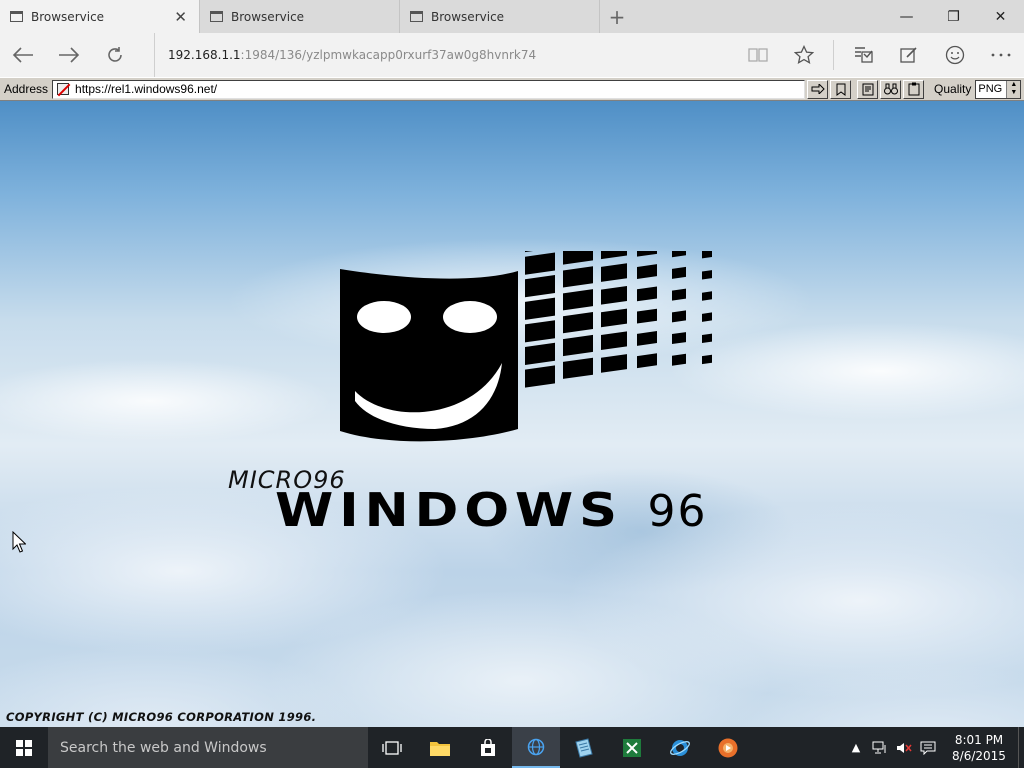 The height and width of the screenshot is (768, 1024). I want to click on show-hidden-icons-button: ▲, so click(856, 747).